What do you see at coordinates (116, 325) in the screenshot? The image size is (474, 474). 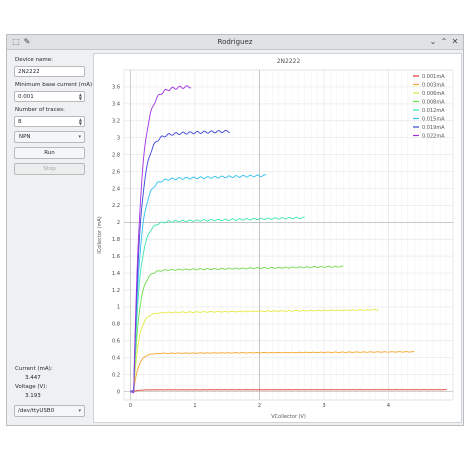 I see `y-tick-label: 0.8` at bounding box center [116, 325].